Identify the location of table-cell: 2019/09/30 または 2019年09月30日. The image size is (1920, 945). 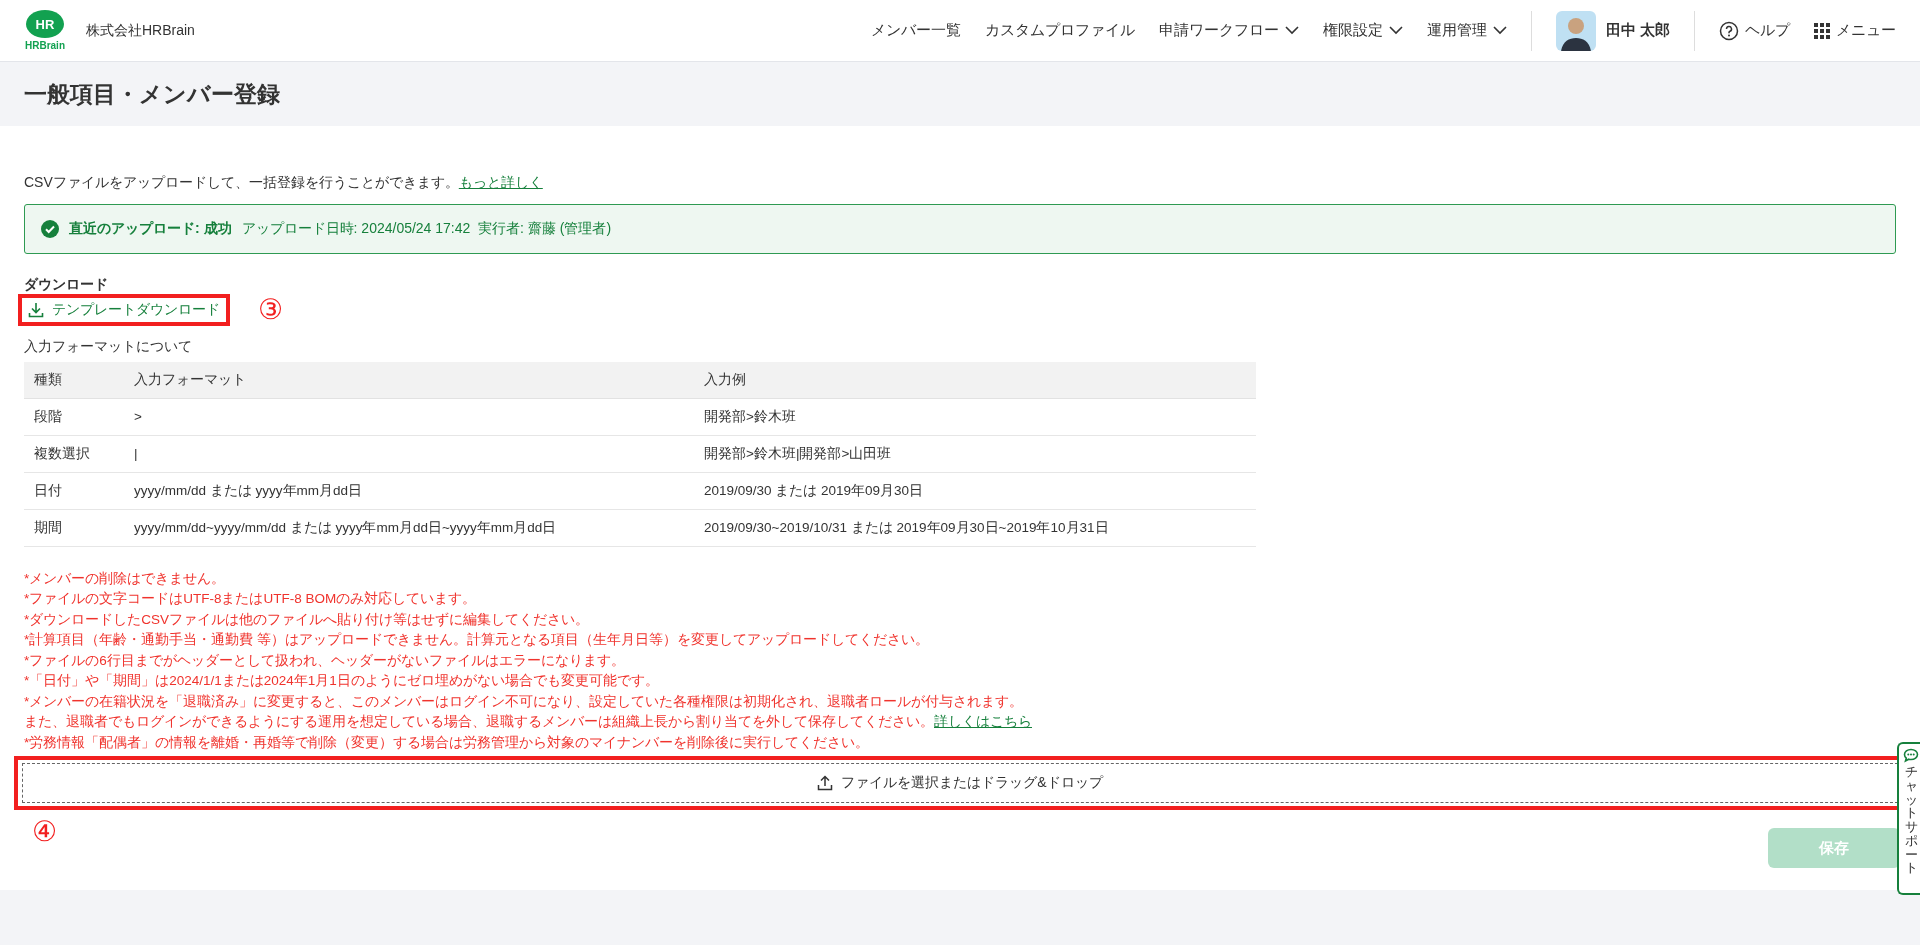
(975, 490).